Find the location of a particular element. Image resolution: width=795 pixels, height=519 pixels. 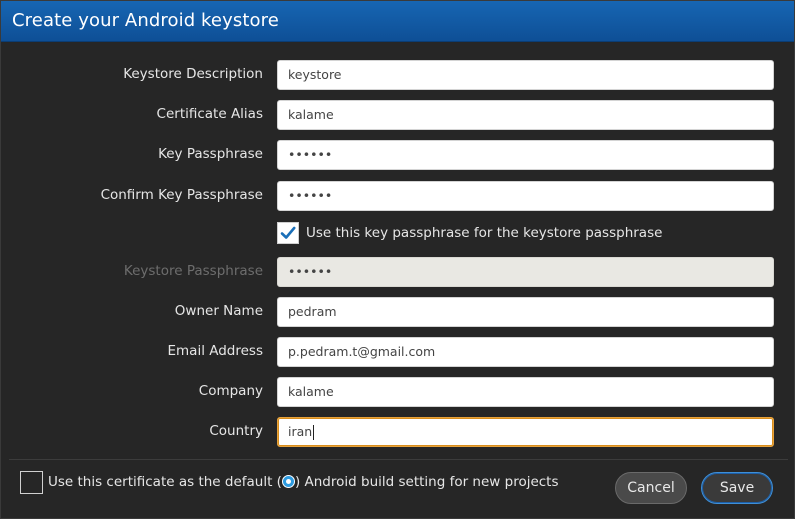

keystore-passphrase-row: Keystore Passphrase •••••• is located at coordinates (398, 272).